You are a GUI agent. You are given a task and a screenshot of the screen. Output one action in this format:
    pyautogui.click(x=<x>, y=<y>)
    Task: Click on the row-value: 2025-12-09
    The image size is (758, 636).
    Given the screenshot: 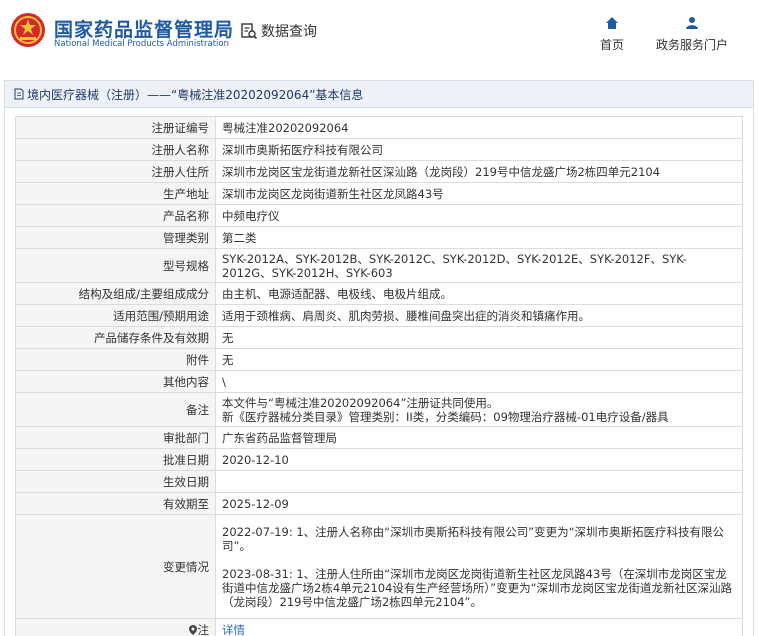 What is the action you would take?
    pyautogui.click(x=479, y=503)
    